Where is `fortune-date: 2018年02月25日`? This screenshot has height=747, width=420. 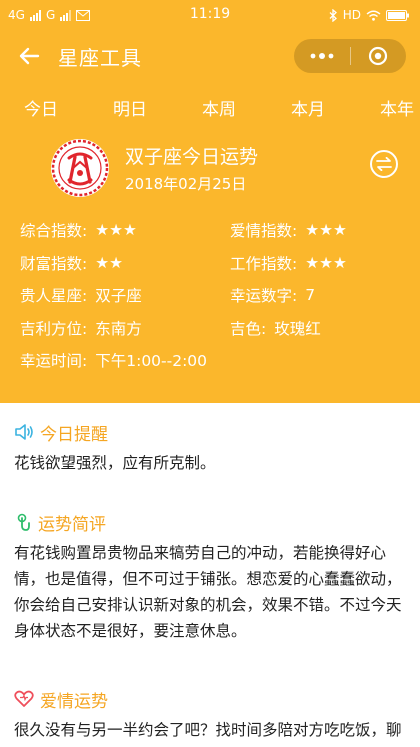
fortune-date: 2018年02月25日 is located at coordinates (186, 184).